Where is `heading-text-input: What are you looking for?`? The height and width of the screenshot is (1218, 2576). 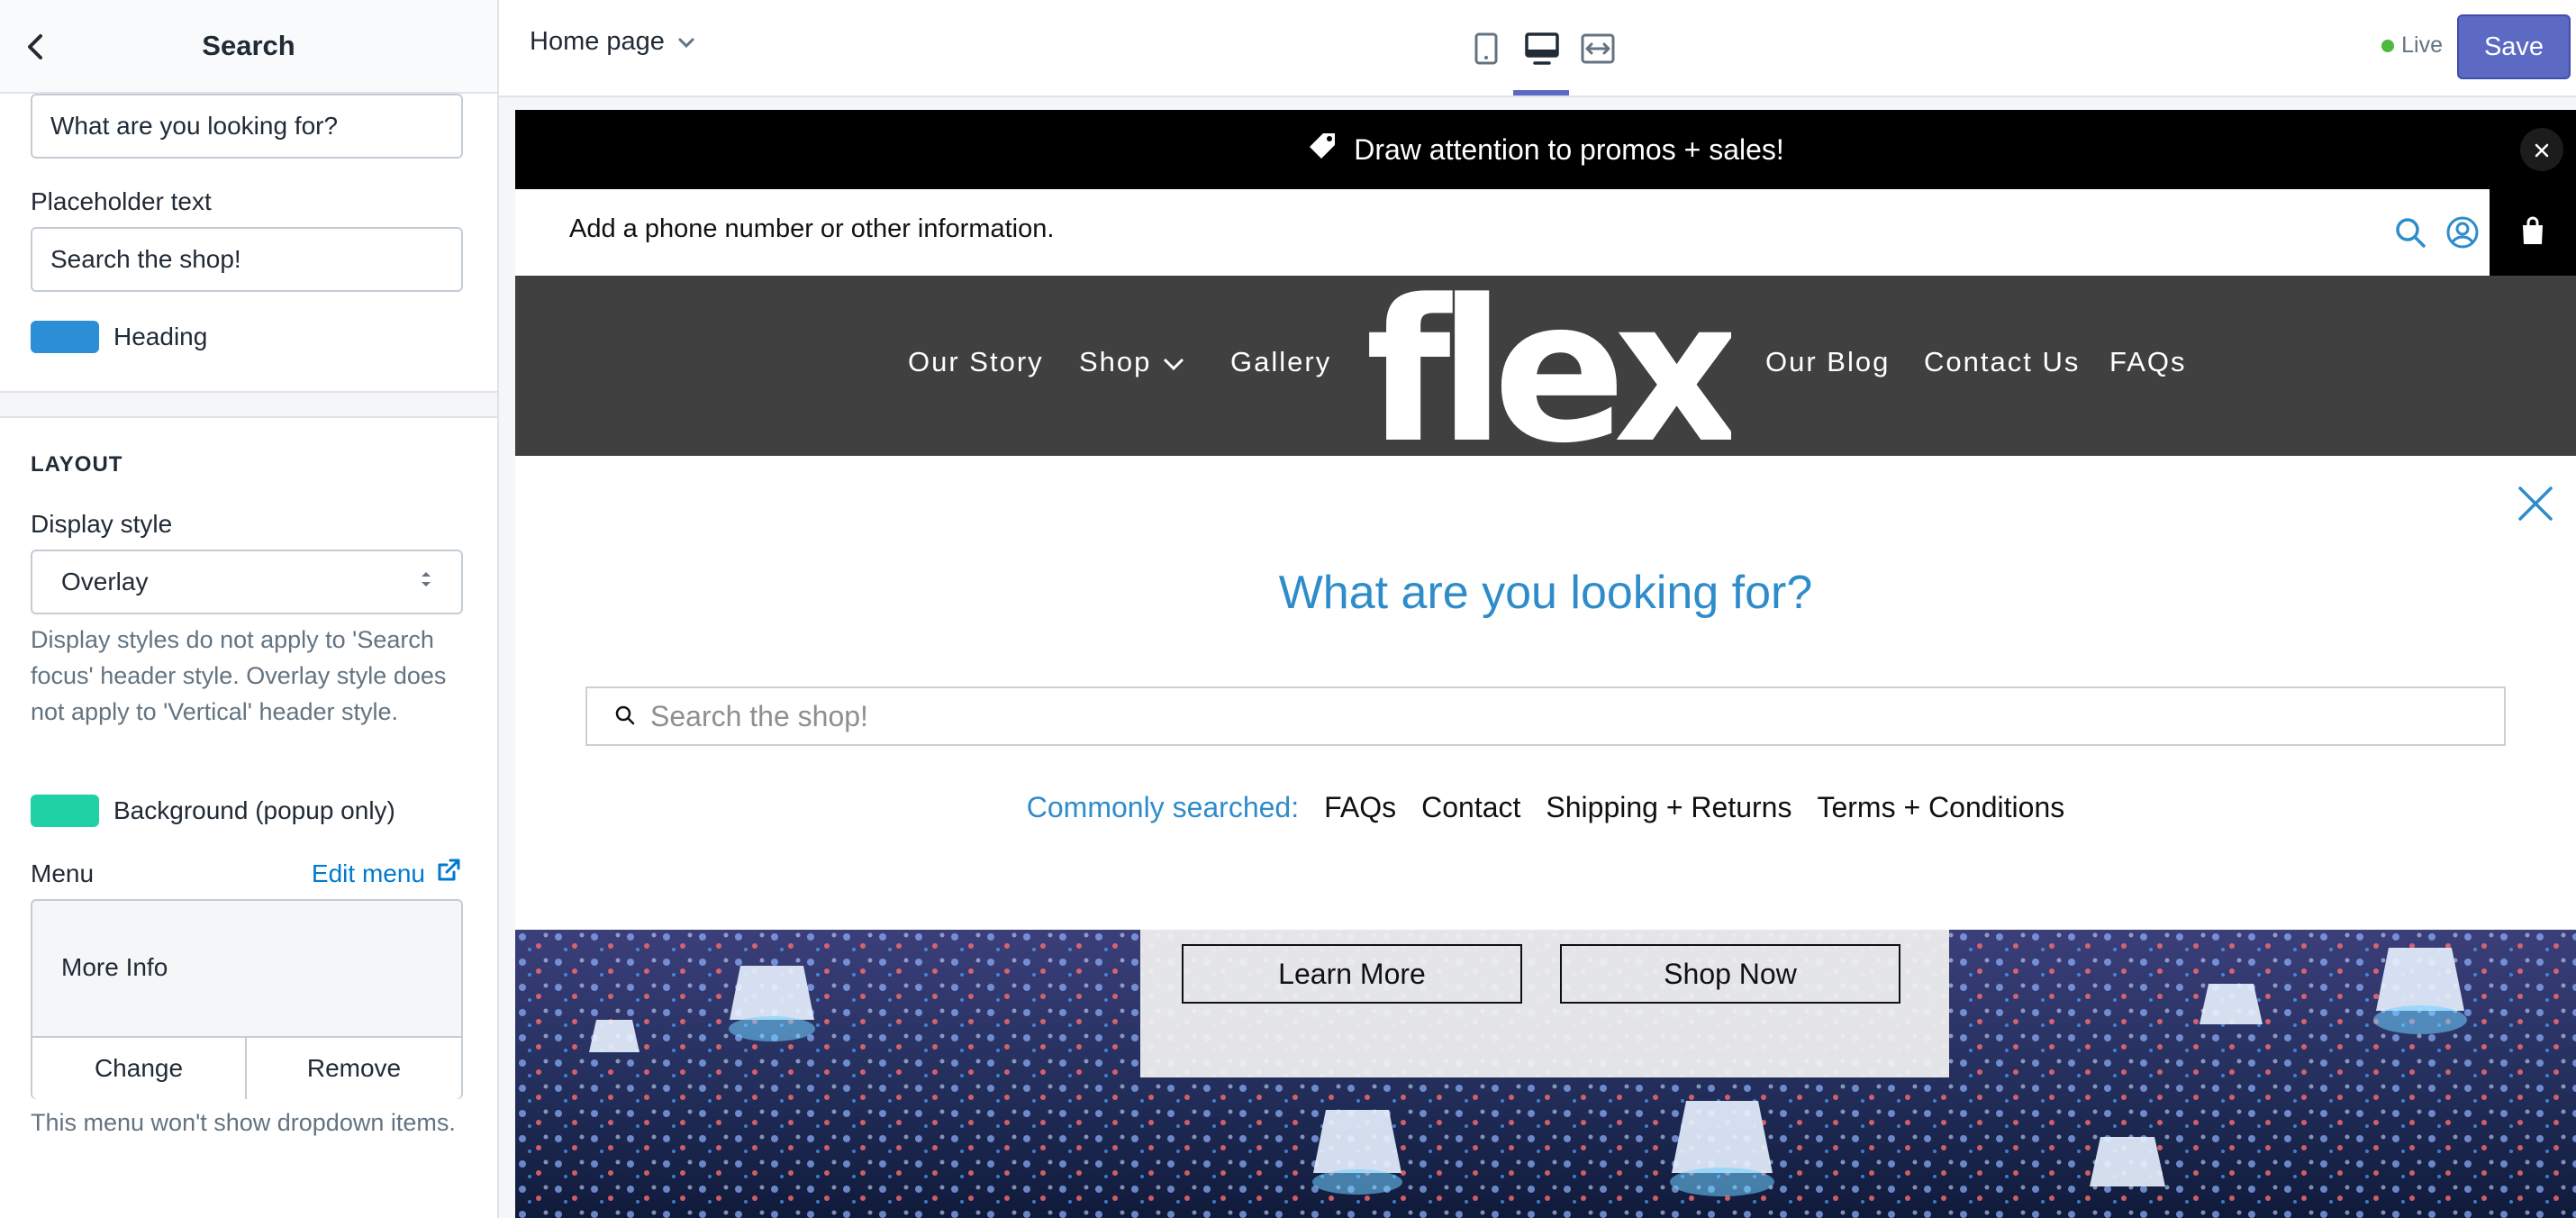 heading-text-input: What are you looking for? is located at coordinates (247, 126).